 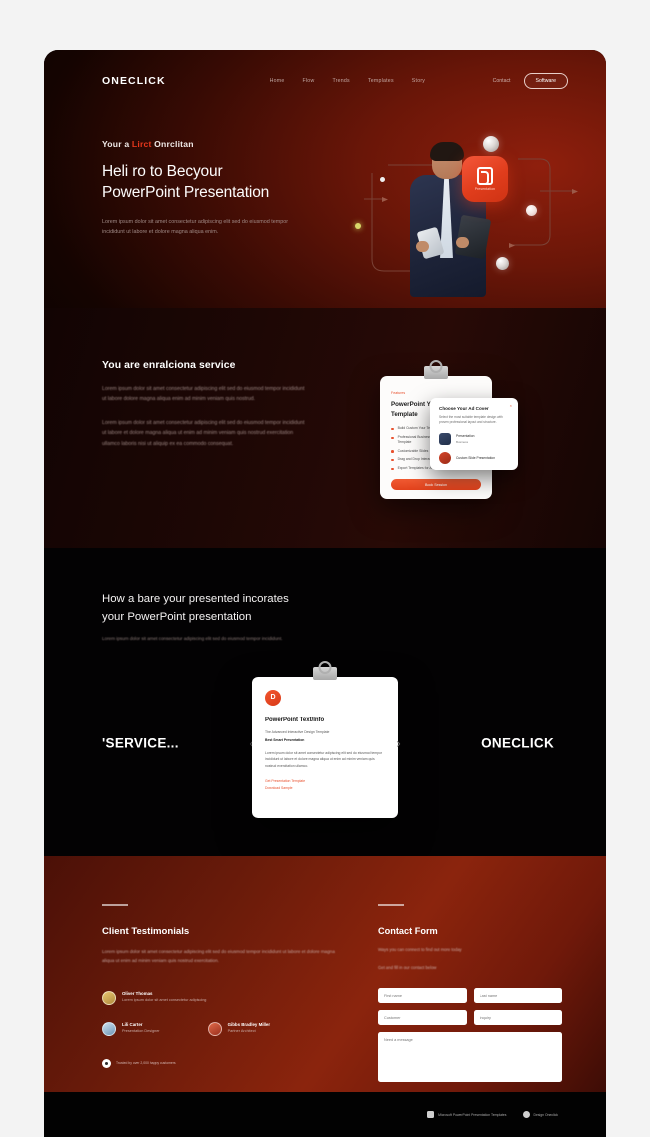 What do you see at coordinates (137, 993) in the screenshot?
I see `testimonial-name: Oliver Thomas` at bounding box center [137, 993].